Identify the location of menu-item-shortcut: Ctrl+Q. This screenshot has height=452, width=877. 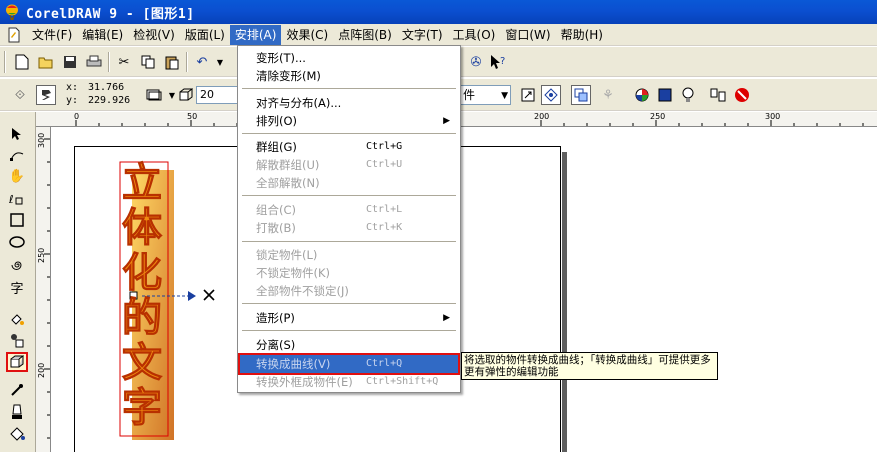
(384, 363).